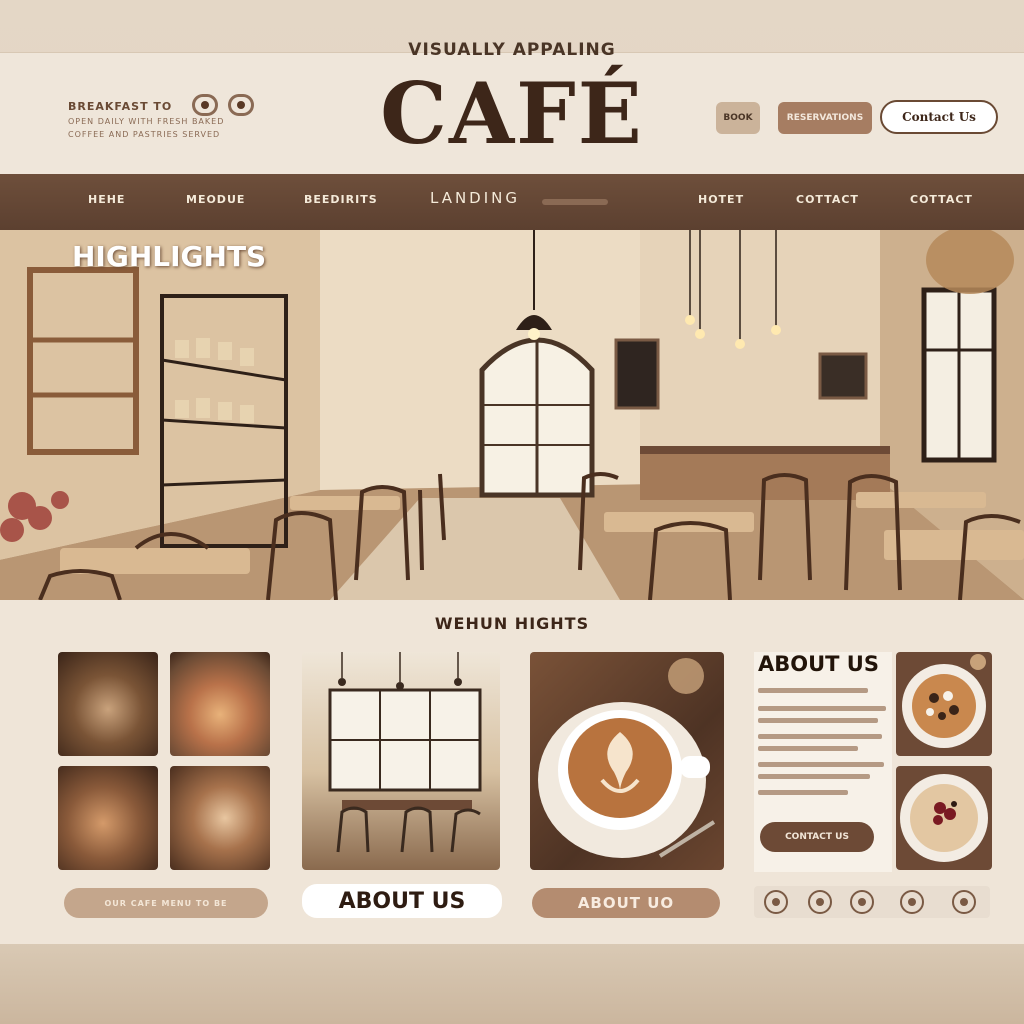 The height and width of the screenshot is (1024, 1024). What do you see at coordinates (144, 134) in the screenshot?
I see `header-info-line: COFFEE AND PASTRIES SERVED` at bounding box center [144, 134].